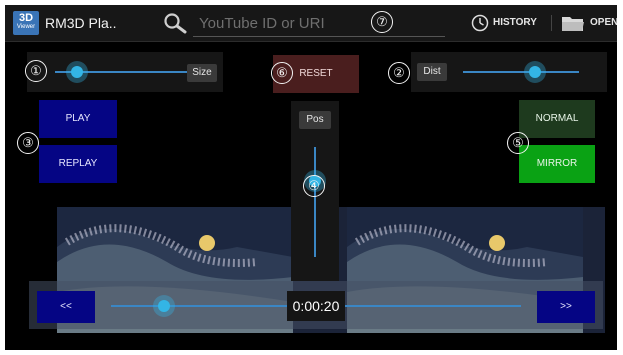 The width and height of the screenshot is (623, 355). What do you see at coordinates (315, 120) in the screenshot?
I see `pos-button: Pos` at bounding box center [315, 120].